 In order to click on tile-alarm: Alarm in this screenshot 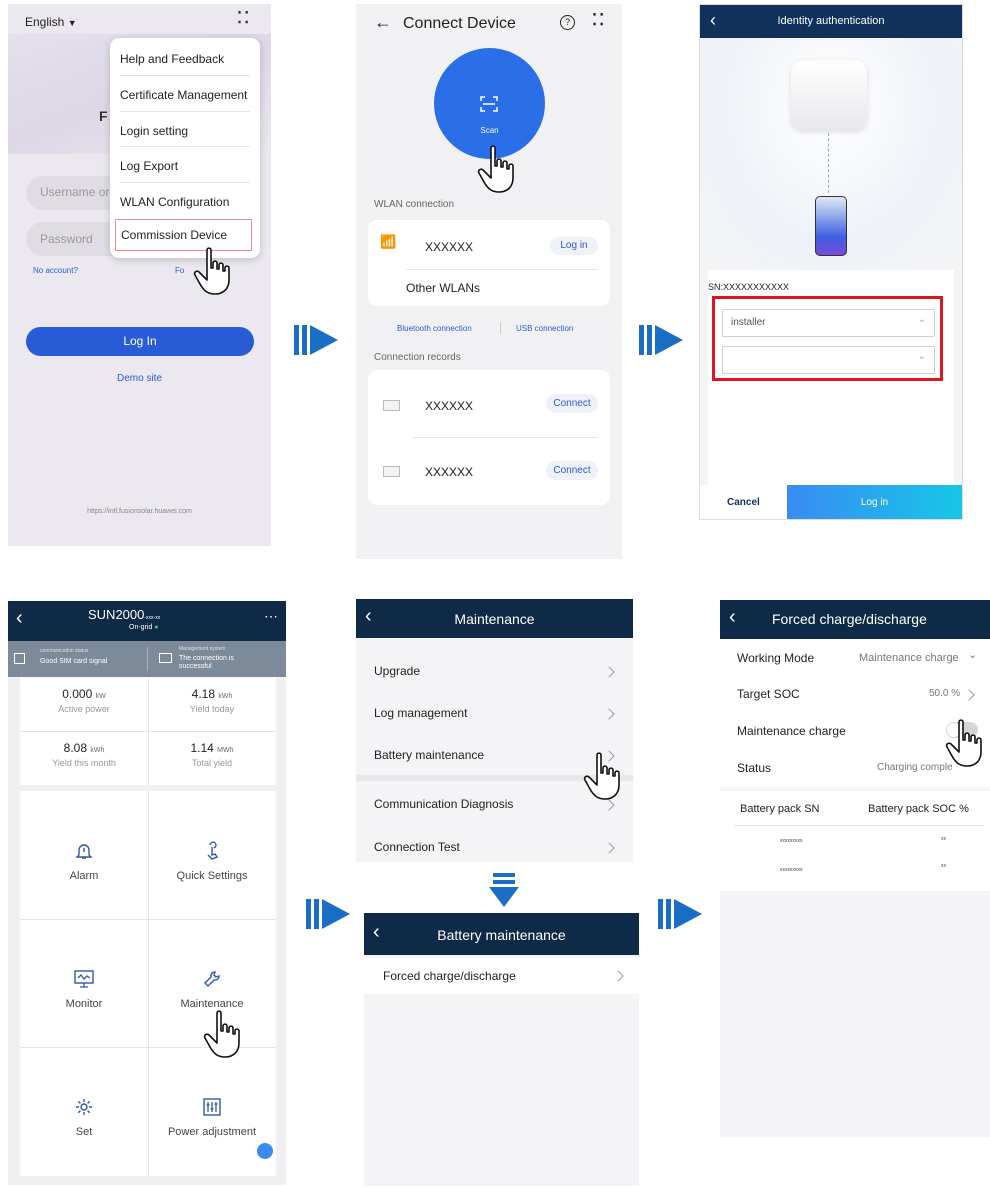, I will do `click(84, 855)`.